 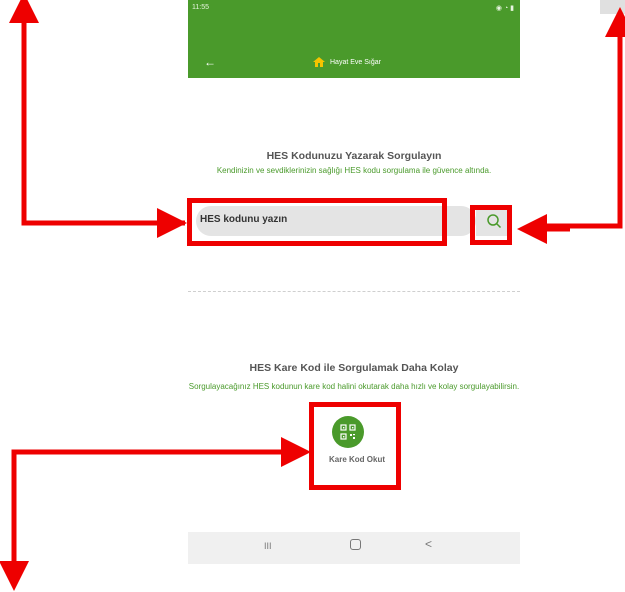 I want to click on arrow-search-up, so click(x=582, y=118).